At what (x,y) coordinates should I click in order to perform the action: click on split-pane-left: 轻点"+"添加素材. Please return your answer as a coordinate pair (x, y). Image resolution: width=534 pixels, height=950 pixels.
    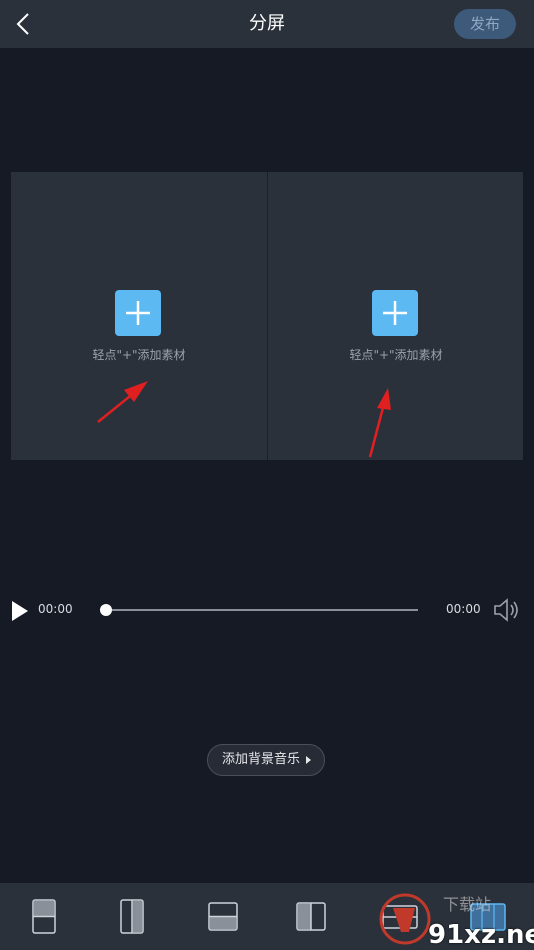
    Looking at the image, I should click on (139, 316).